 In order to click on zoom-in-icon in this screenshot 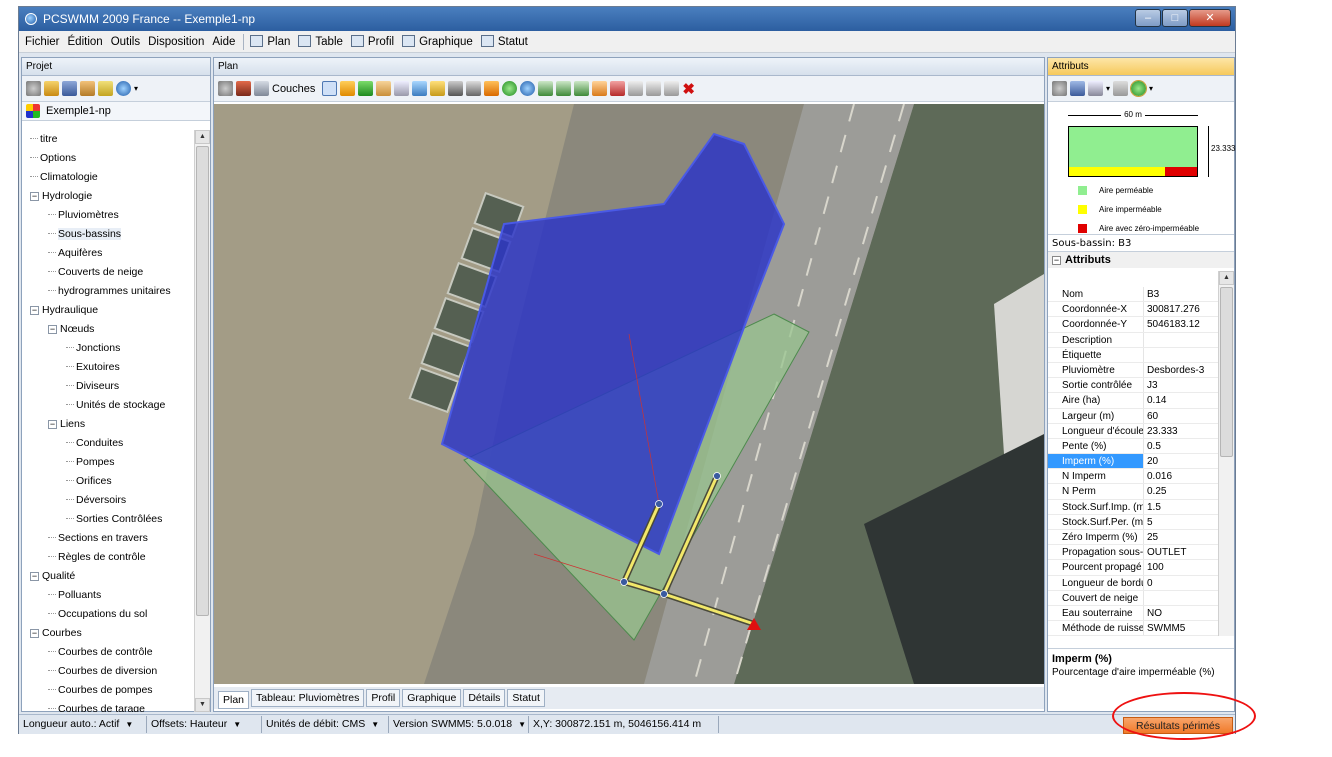, I will do `click(546, 88)`.